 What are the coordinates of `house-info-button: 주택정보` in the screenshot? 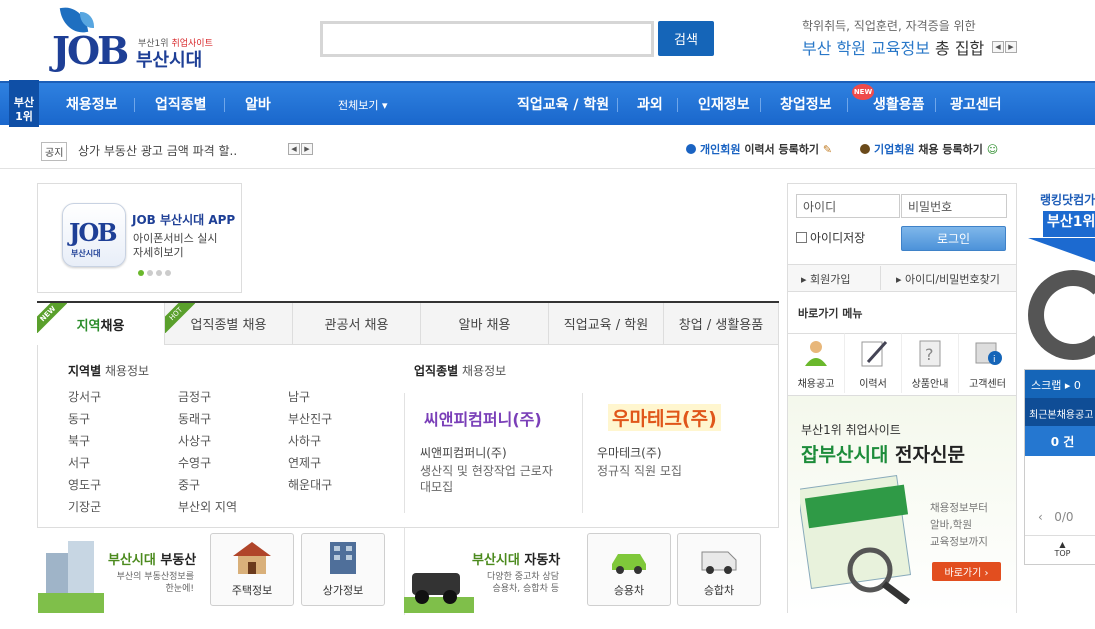 It's located at (252, 569).